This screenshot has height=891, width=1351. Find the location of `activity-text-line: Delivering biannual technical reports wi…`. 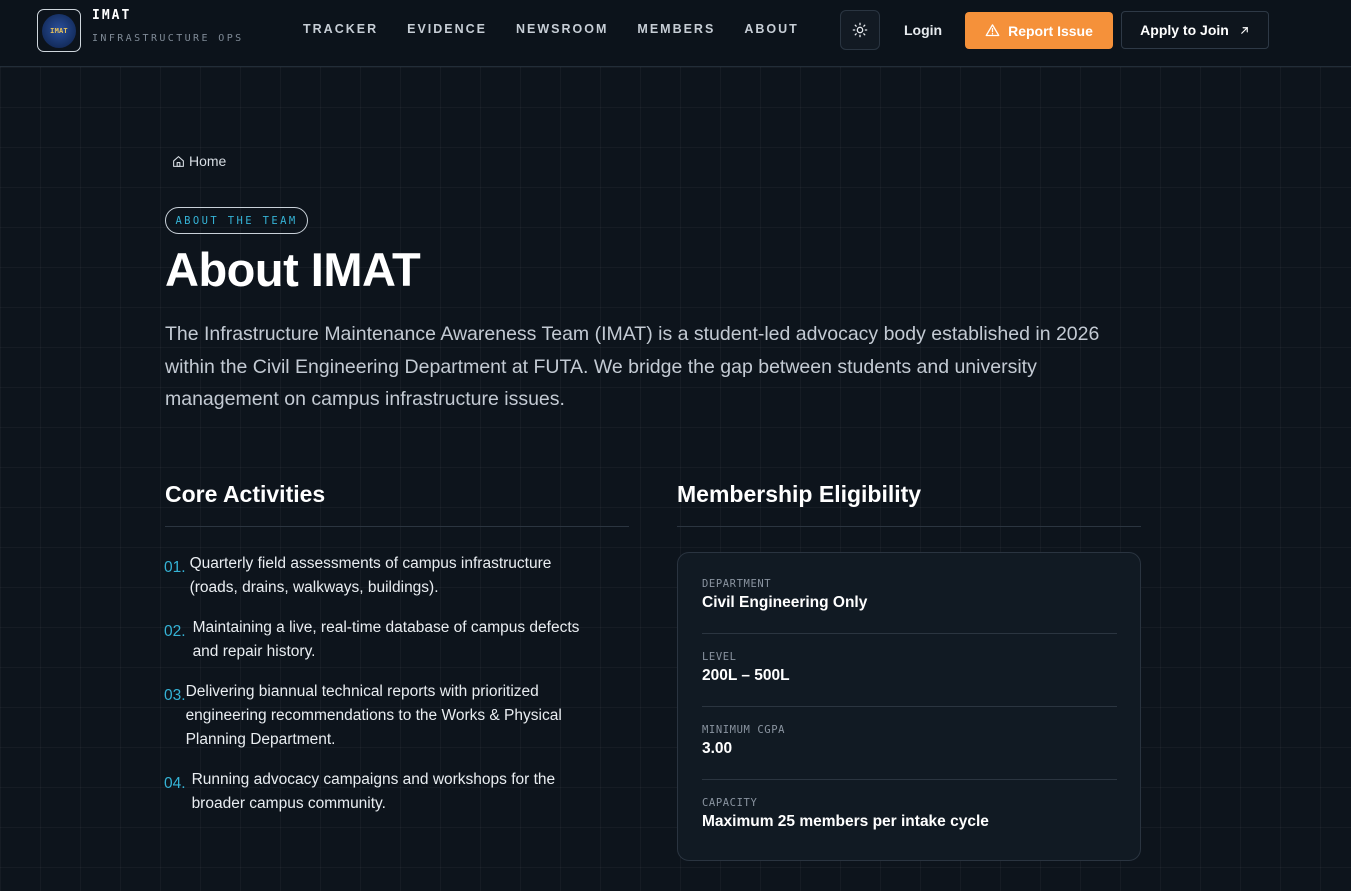

activity-text-line: Delivering biannual technical reports wi… is located at coordinates (362, 691).